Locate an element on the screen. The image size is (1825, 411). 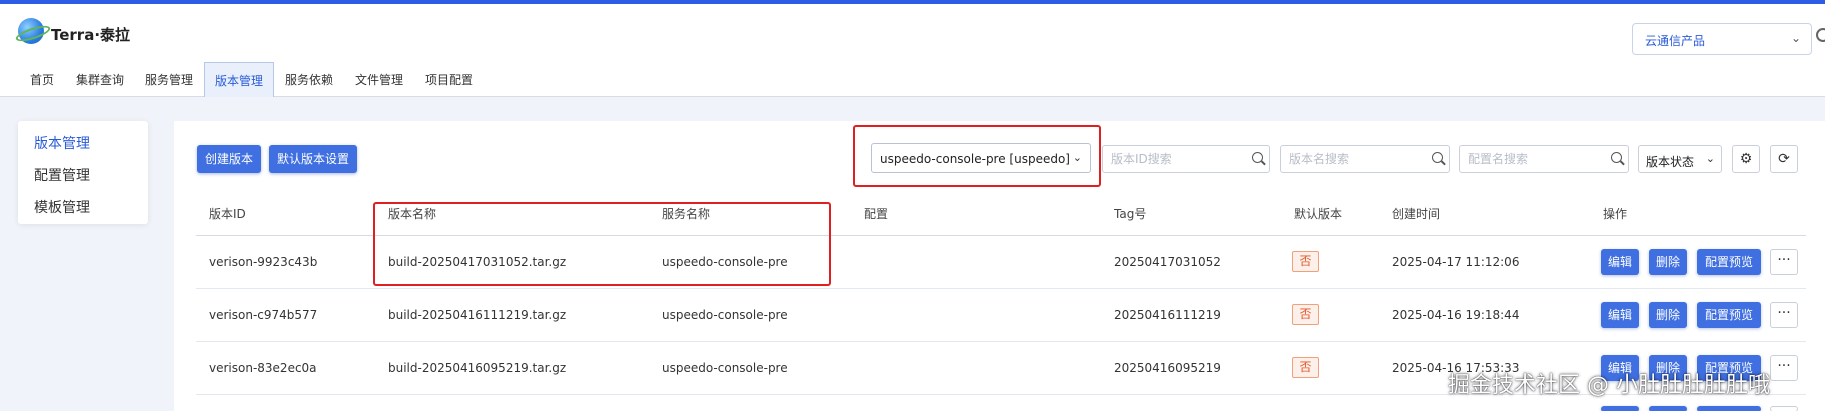
sidebar-item-version-management: 版本管理 is located at coordinates (62, 143).